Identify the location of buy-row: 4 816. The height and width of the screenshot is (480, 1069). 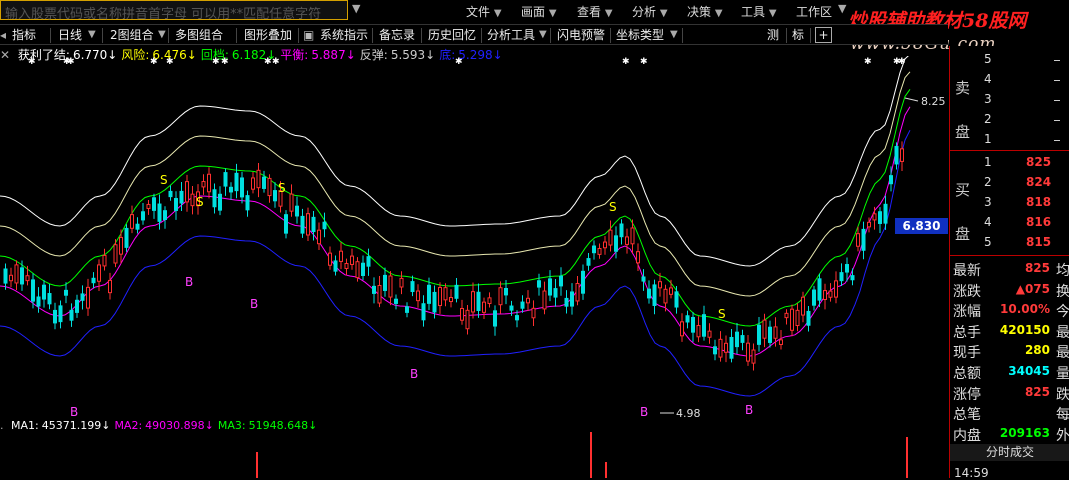
(1009, 223).